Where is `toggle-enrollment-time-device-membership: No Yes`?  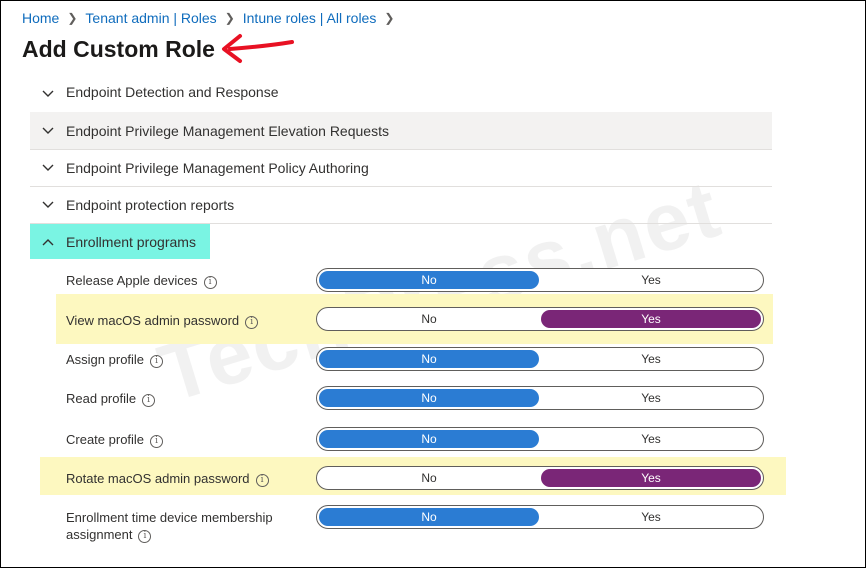
toggle-enrollment-time-device-membership: No Yes is located at coordinates (540, 517).